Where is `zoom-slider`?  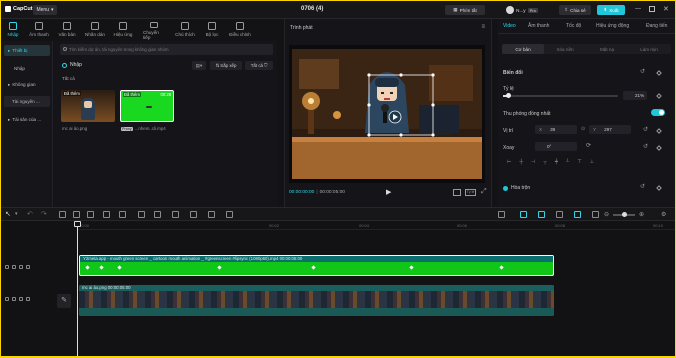 zoom-slider is located at coordinates (624, 214).